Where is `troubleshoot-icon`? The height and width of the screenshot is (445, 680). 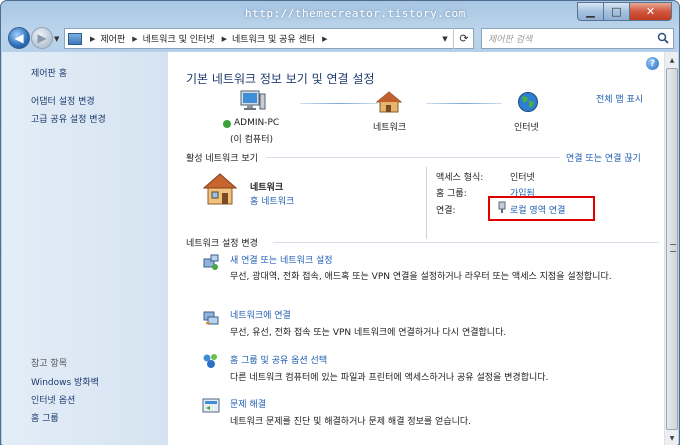
troubleshoot-icon is located at coordinates (211, 405).